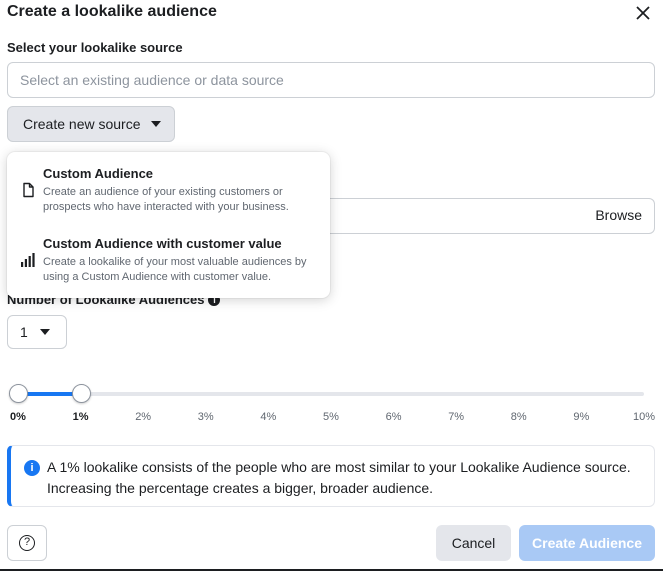  Describe the element at coordinates (112, 11) in the screenshot. I see `dialog-title: Create a lookalike audience` at that location.